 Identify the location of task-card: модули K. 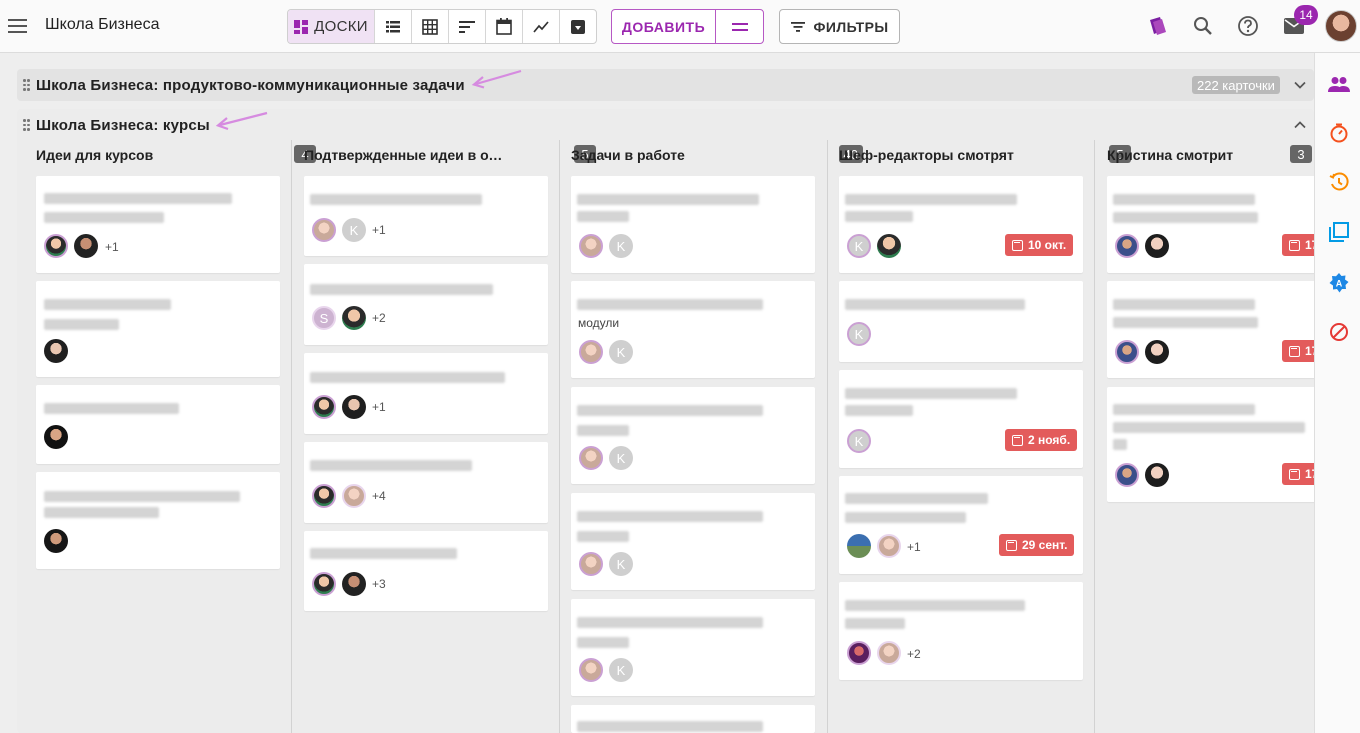
(693, 329).